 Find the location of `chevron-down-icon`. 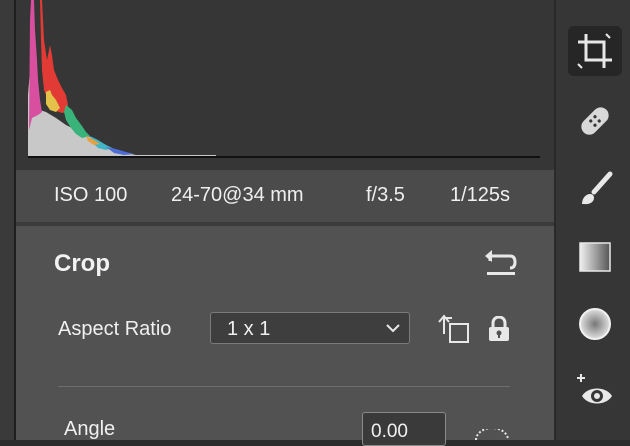

chevron-down-icon is located at coordinates (393, 328).